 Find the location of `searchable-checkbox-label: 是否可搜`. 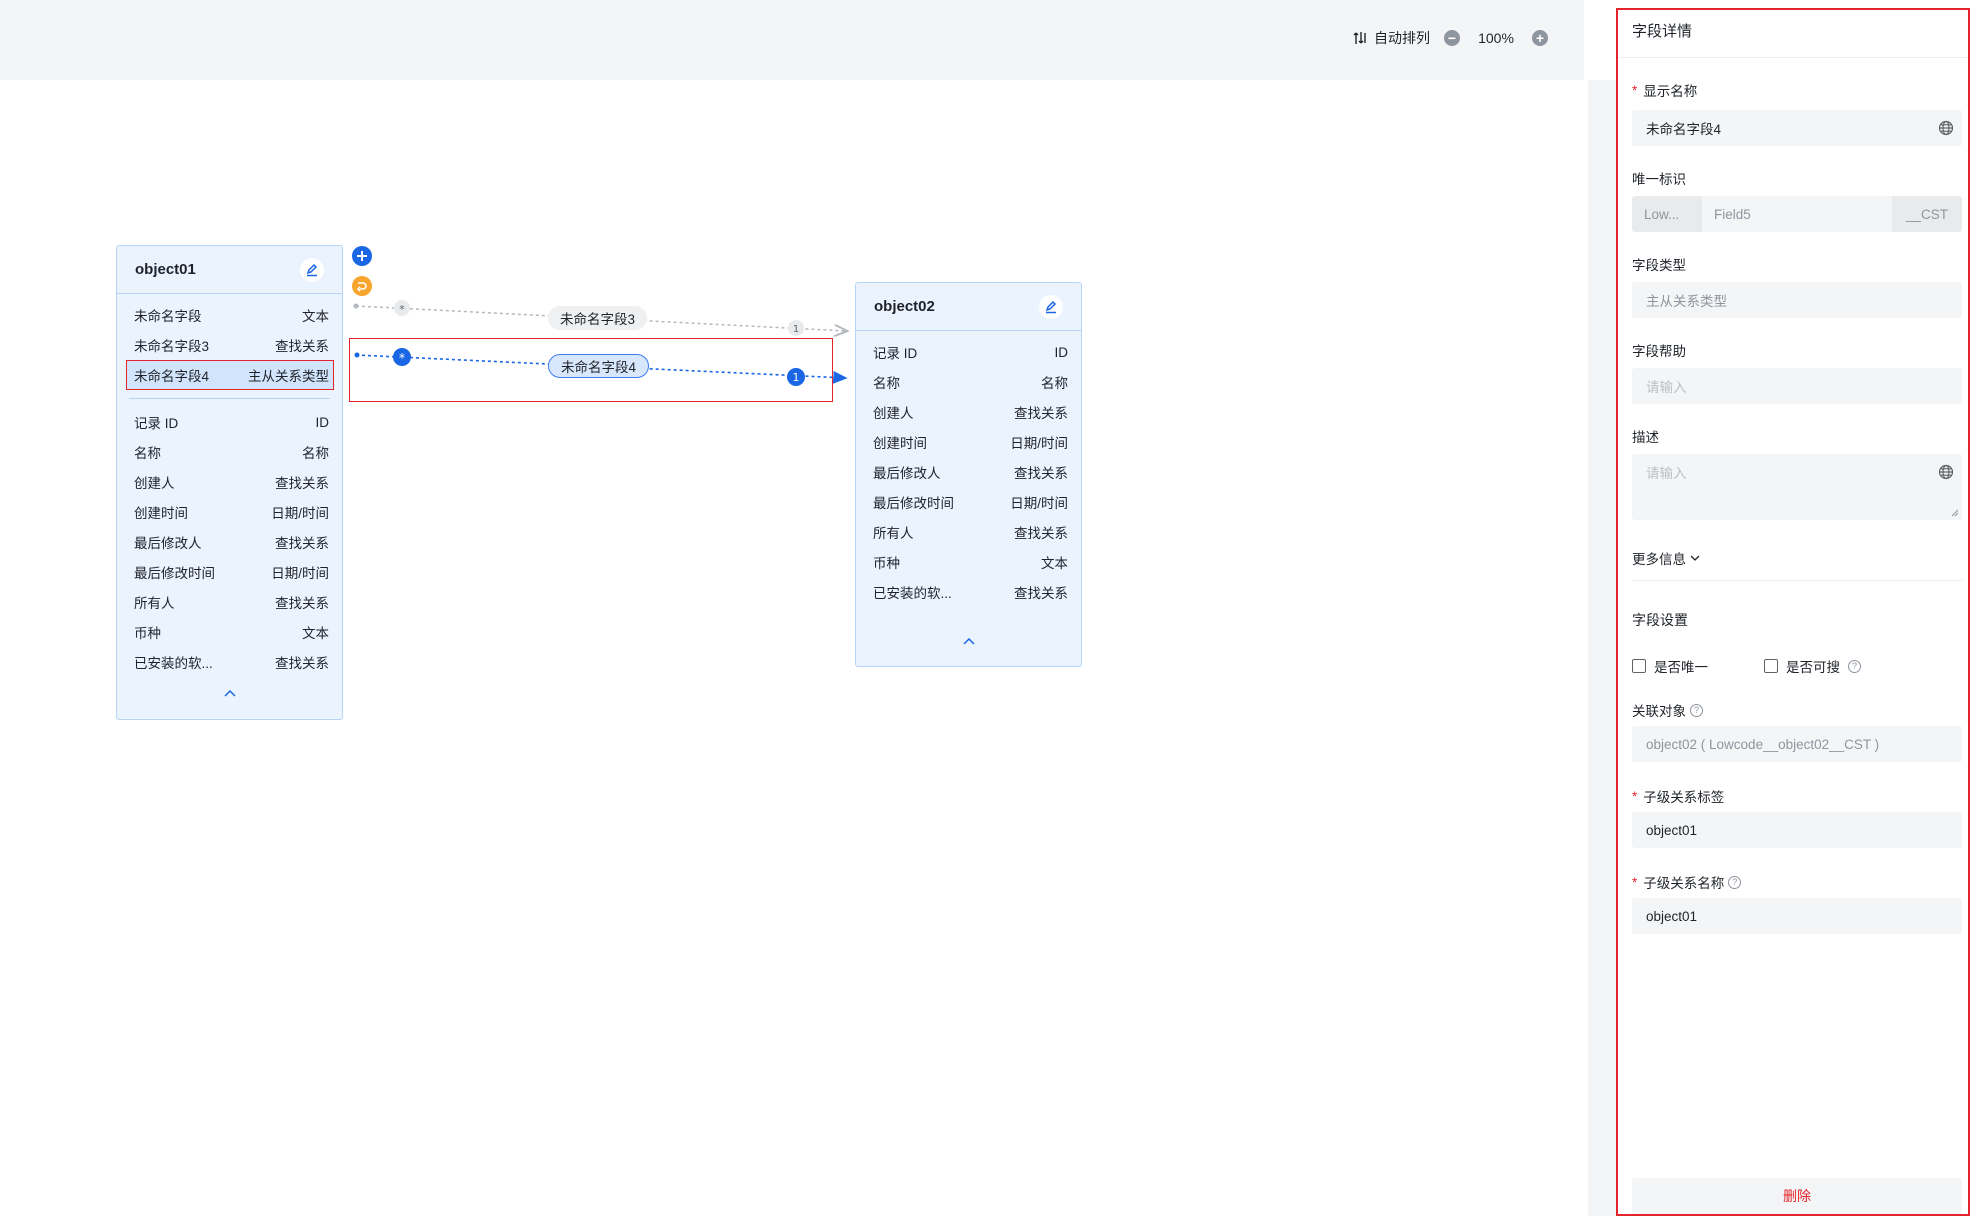

searchable-checkbox-label: 是否可搜 is located at coordinates (1813, 667).